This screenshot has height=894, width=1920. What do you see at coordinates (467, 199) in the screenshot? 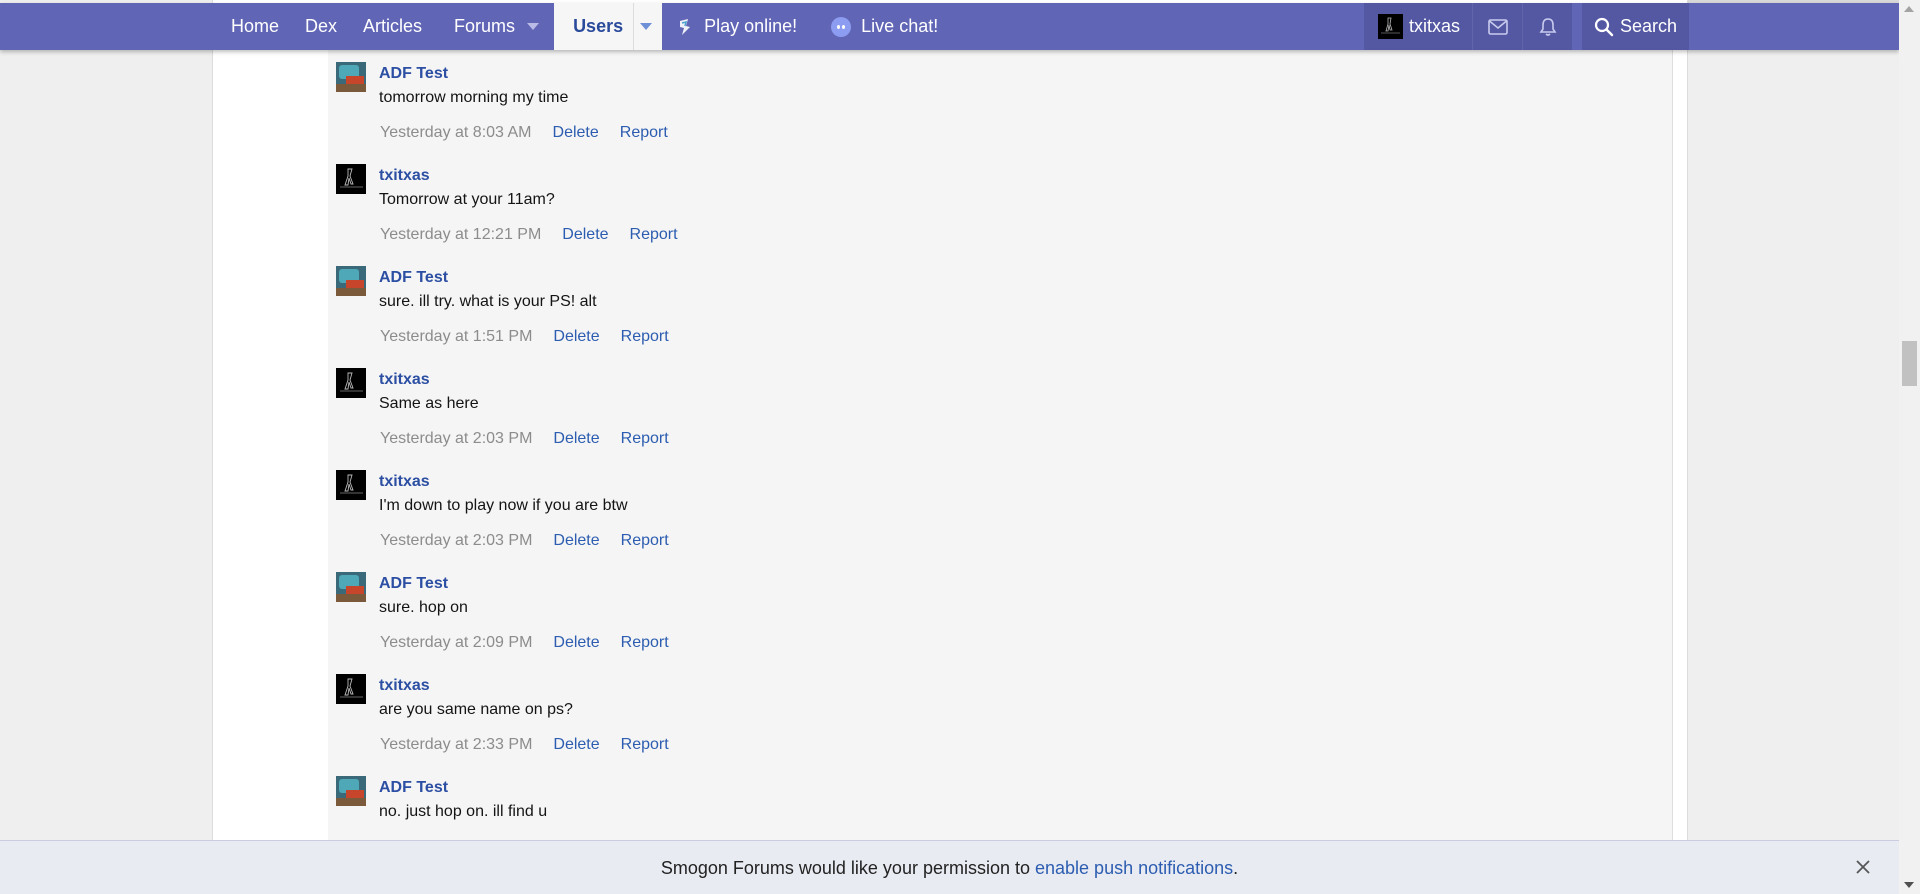
I see `message-text: Tomorrow at your 11am?` at bounding box center [467, 199].